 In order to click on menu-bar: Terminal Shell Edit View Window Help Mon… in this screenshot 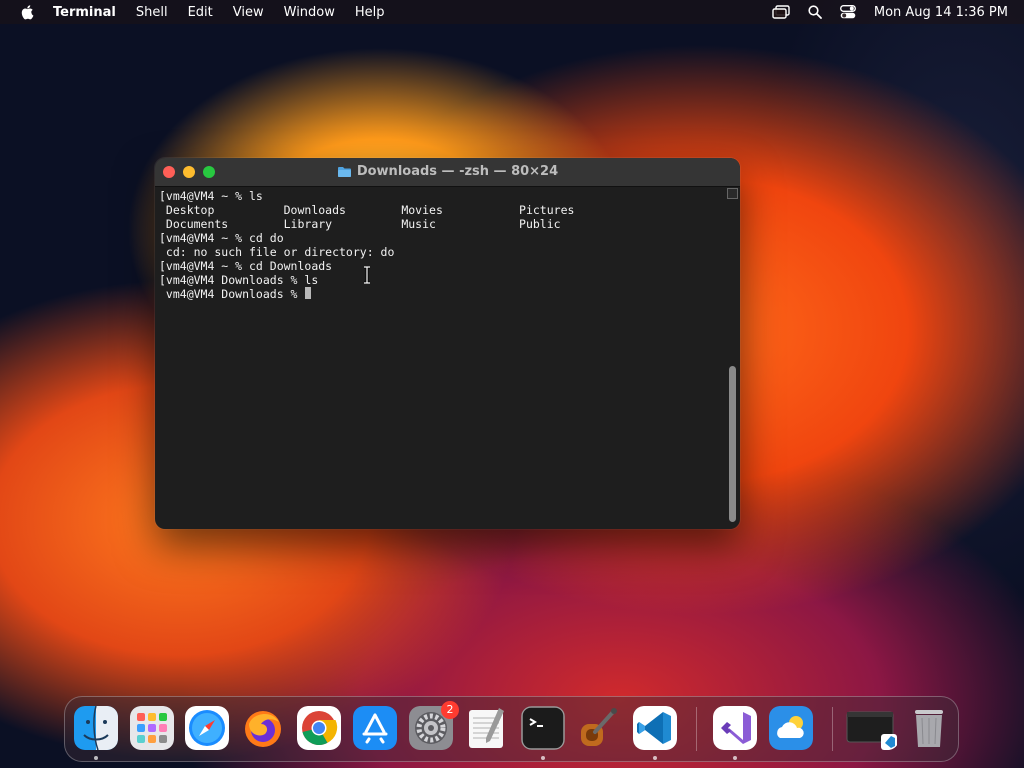, I will do `click(512, 12)`.